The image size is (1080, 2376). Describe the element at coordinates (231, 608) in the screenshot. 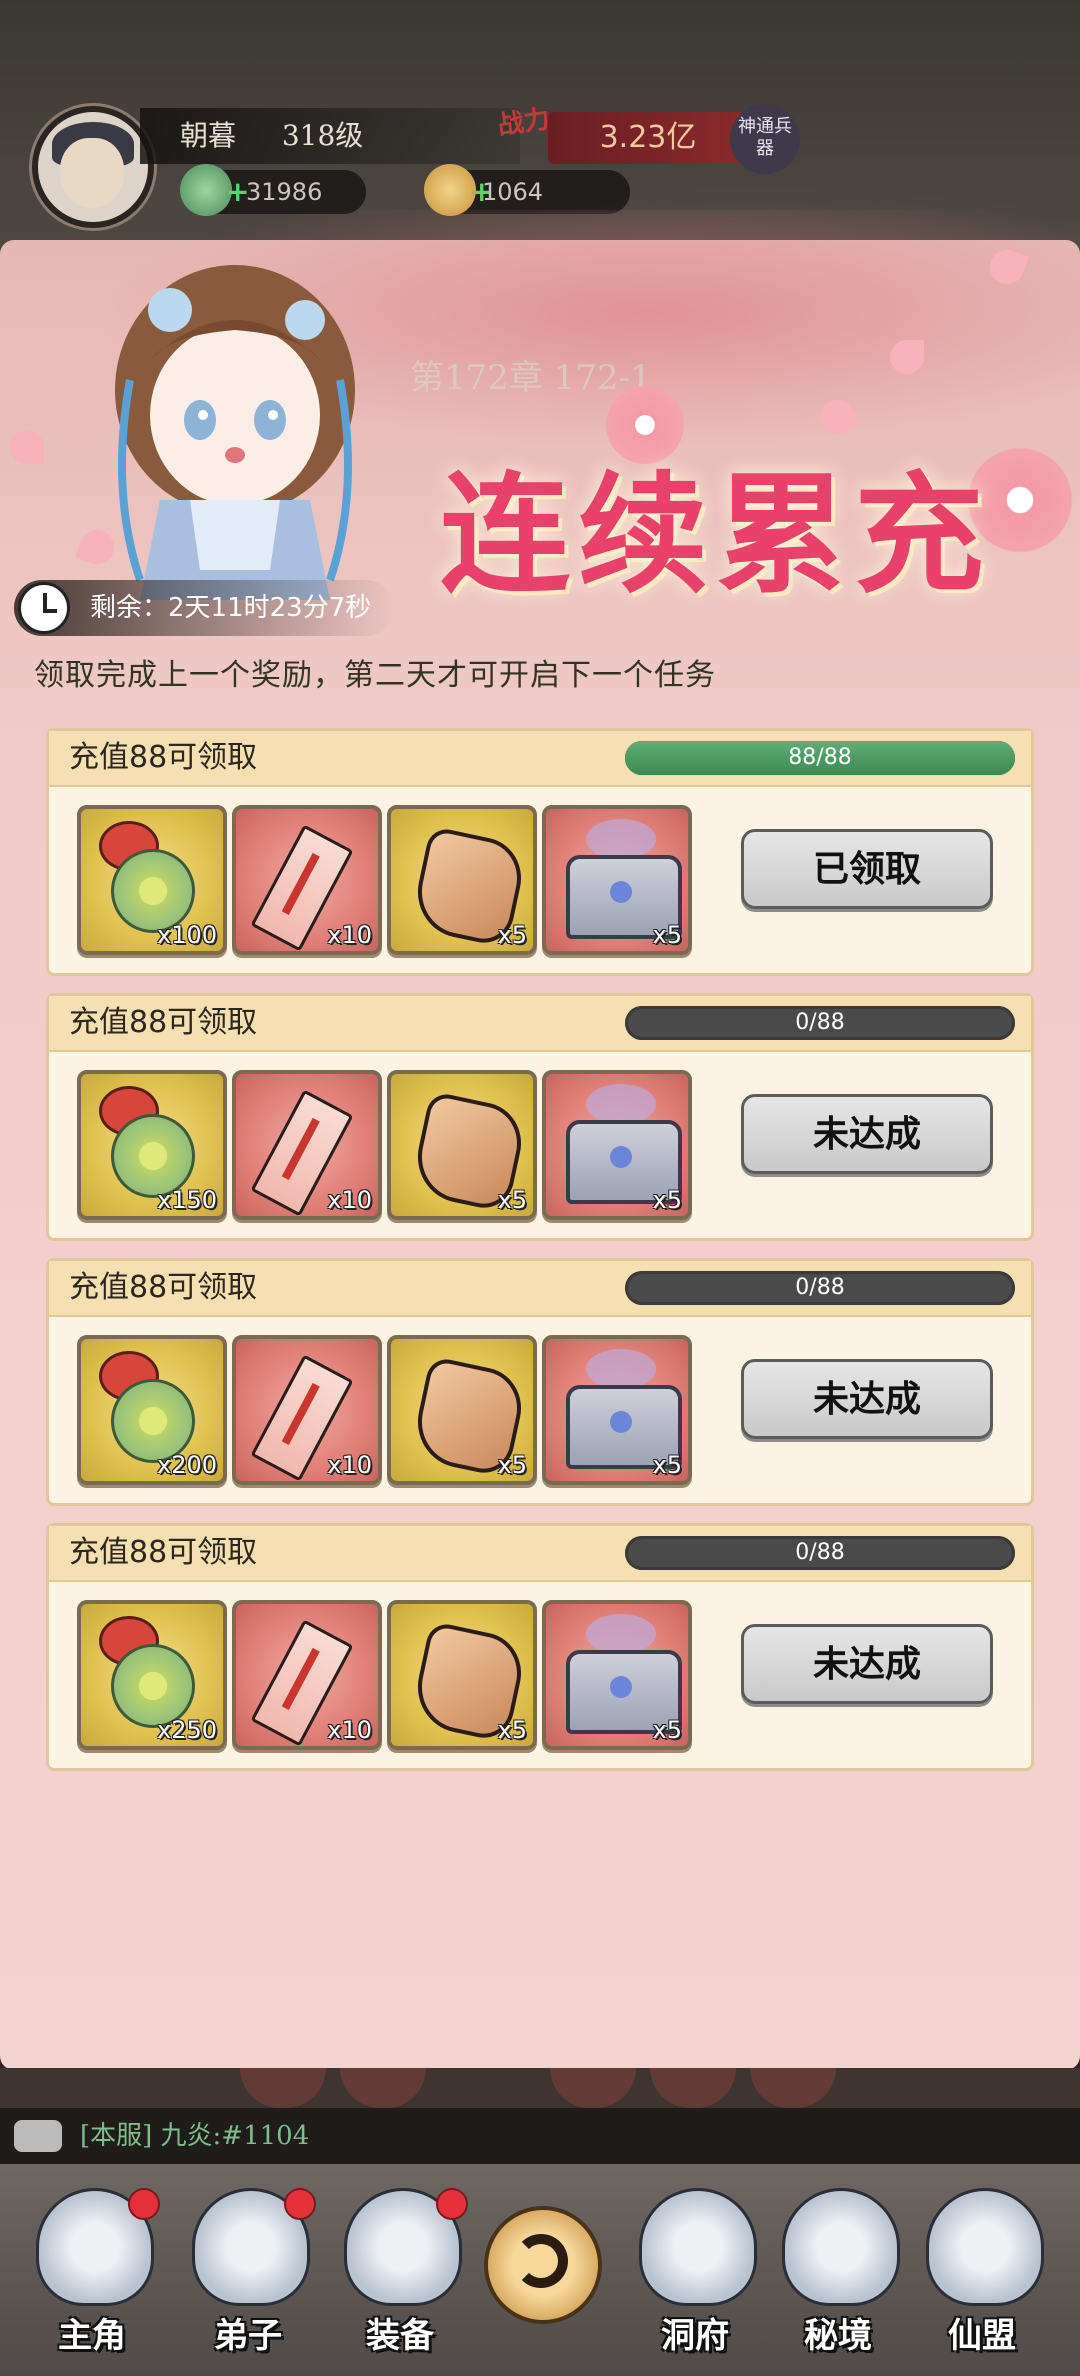

I see `timer-text: 剩余：2天11时23分7秒` at that location.